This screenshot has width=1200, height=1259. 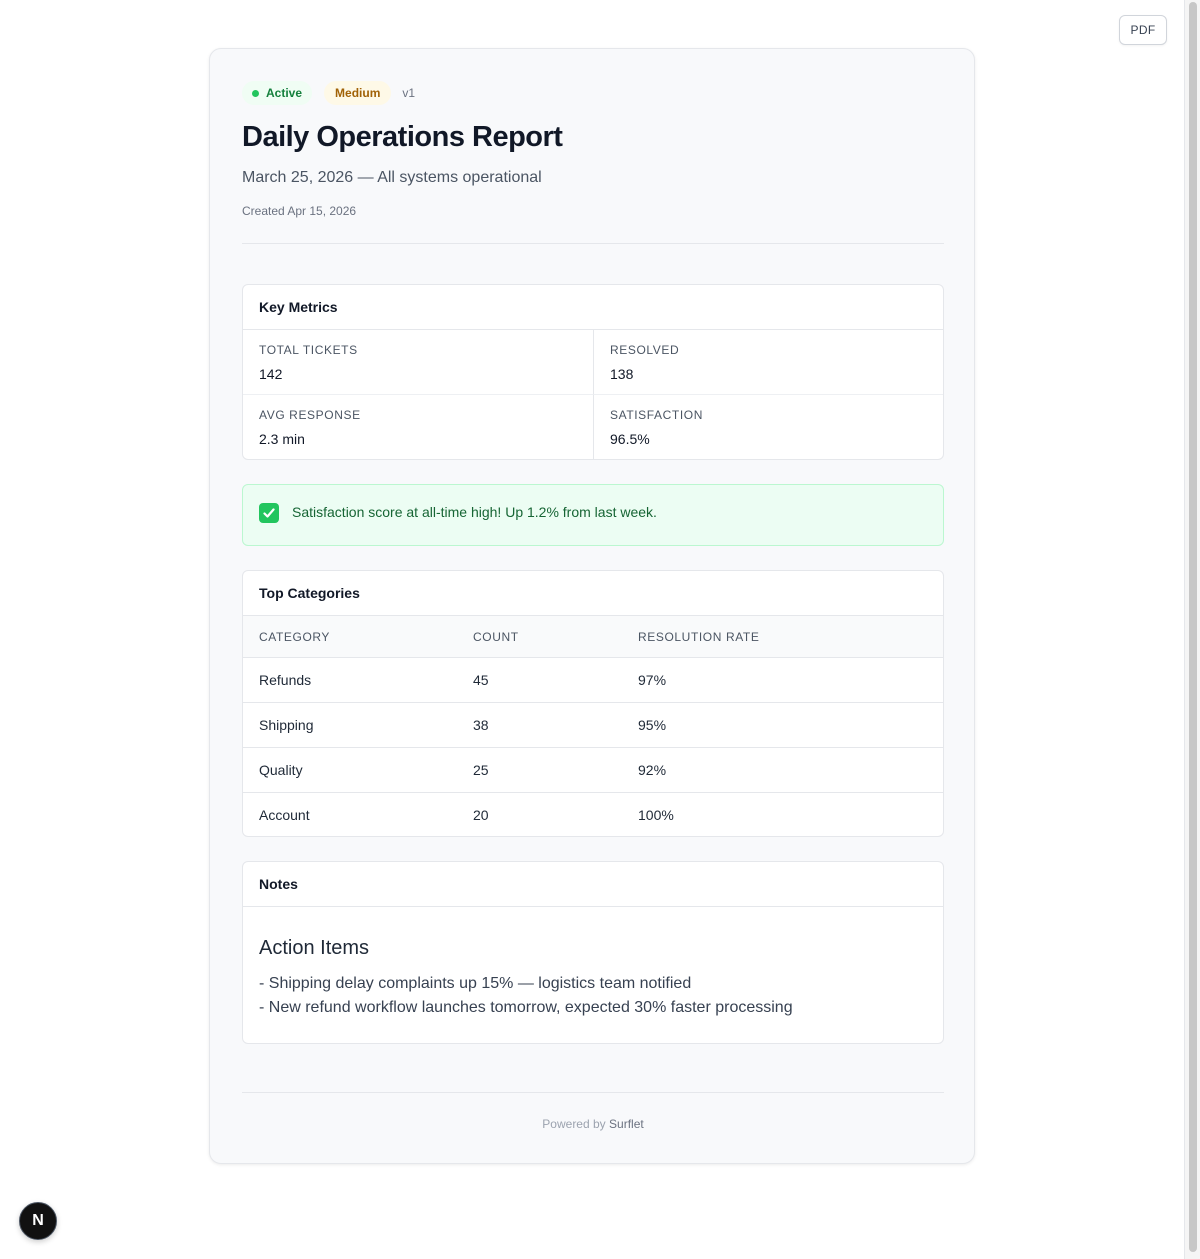 What do you see at coordinates (593, 815) in the screenshot?
I see `table-row: Account 20 100%` at bounding box center [593, 815].